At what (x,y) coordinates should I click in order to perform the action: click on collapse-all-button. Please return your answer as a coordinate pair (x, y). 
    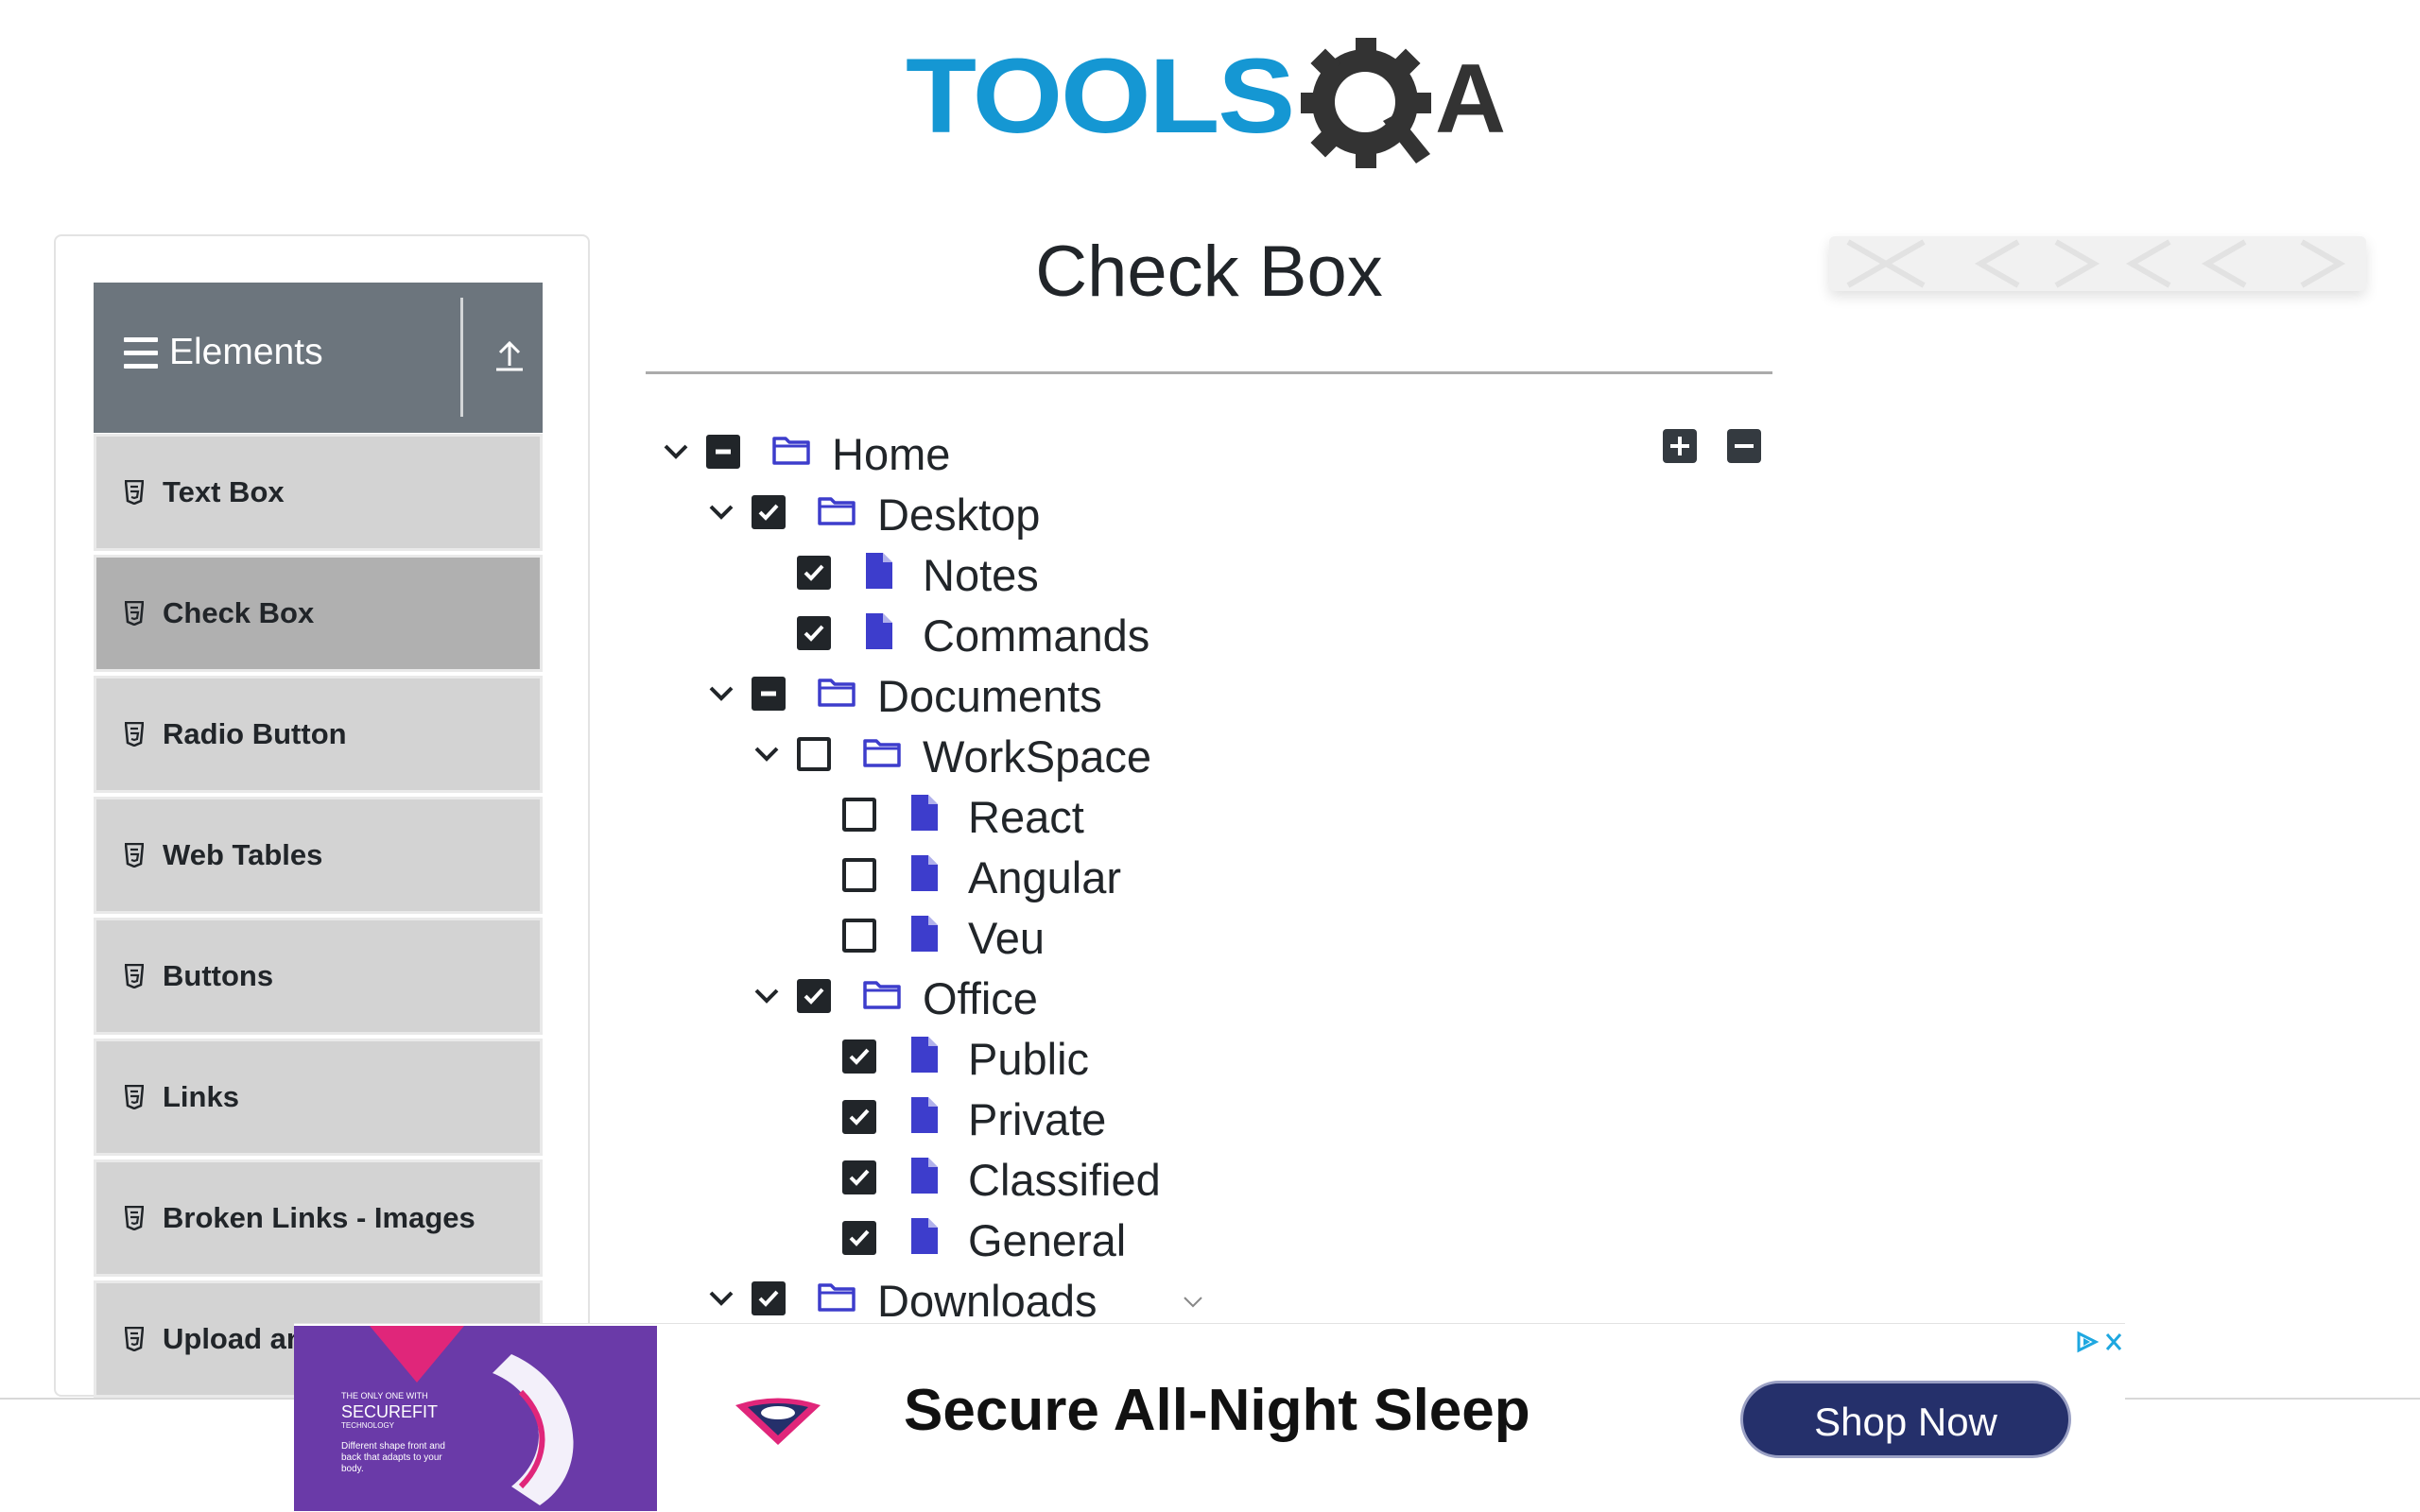
    Looking at the image, I should click on (1744, 446).